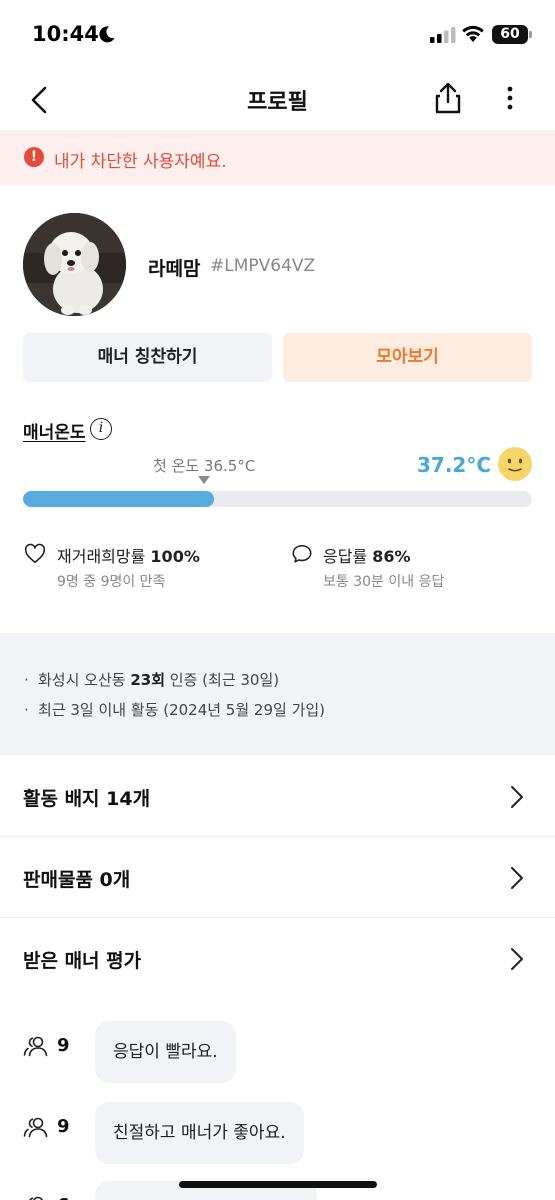 The height and width of the screenshot is (1200, 555). Describe the element at coordinates (148, 680) in the screenshot. I see `verification-count: 23회` at that location.